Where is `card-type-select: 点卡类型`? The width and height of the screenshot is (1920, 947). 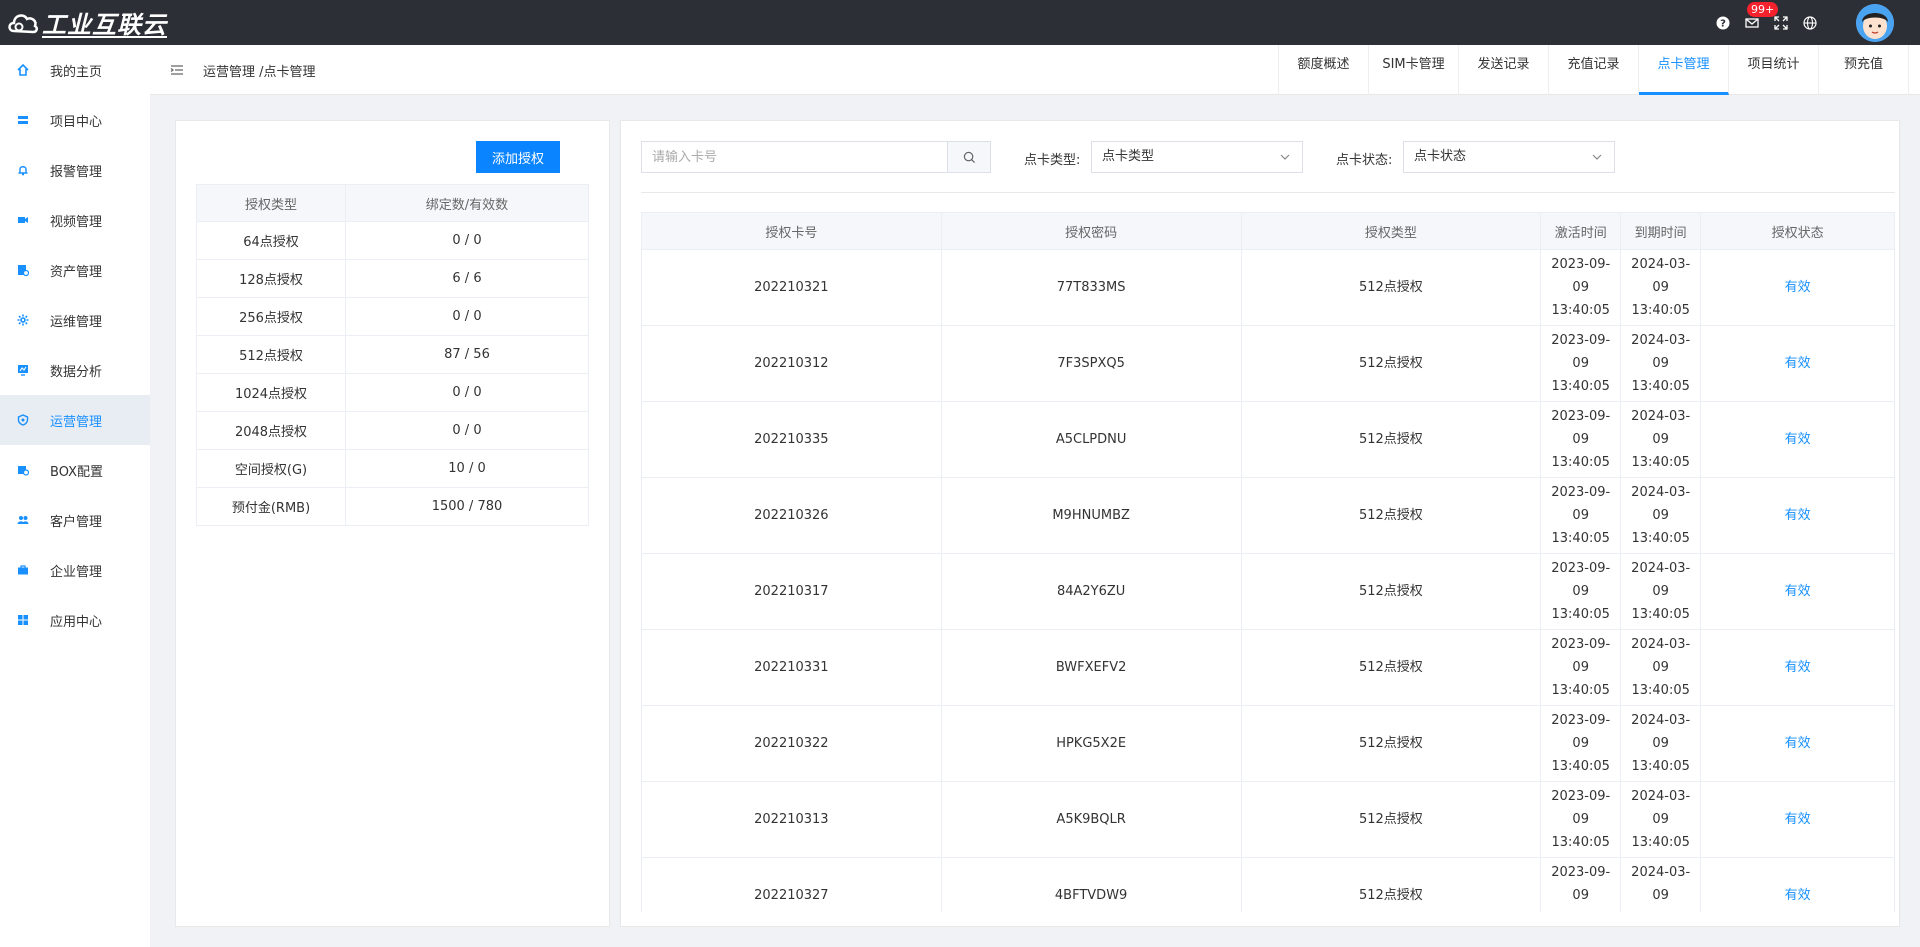
card-type-select: 点卡类型 is located at coordinates (1197, 157).